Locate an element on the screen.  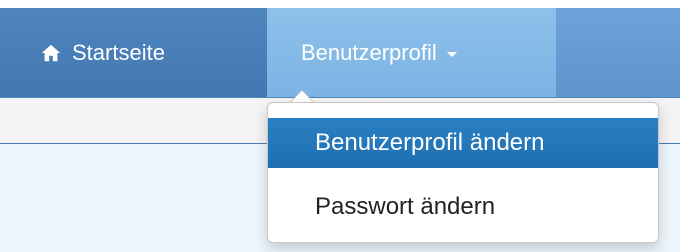
menu-item-label: Benutzerprofil ändern is located at coordinates (430, 142).